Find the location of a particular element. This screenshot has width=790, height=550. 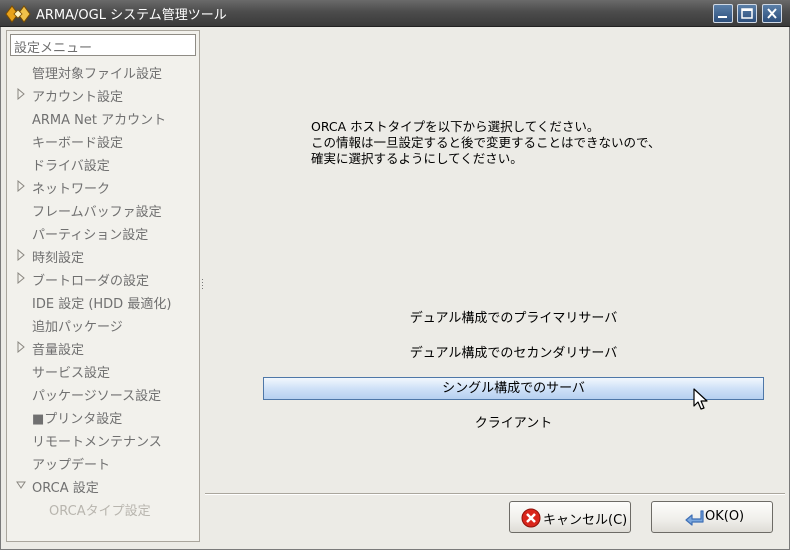

sidebar-item: ■プリンタ設定 is located at coordinates (103, 416).